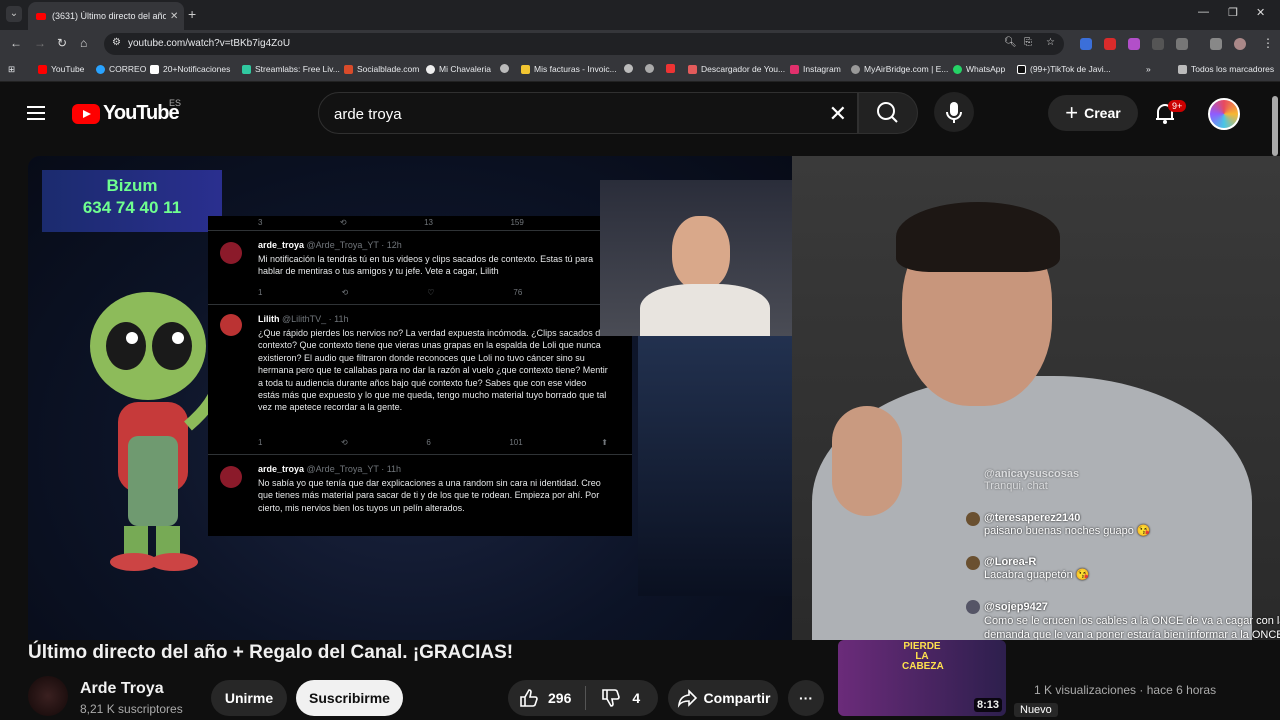 This screenshot has width=1280, height=720. I want to click on minimize-button: —, so click(1203, 12).